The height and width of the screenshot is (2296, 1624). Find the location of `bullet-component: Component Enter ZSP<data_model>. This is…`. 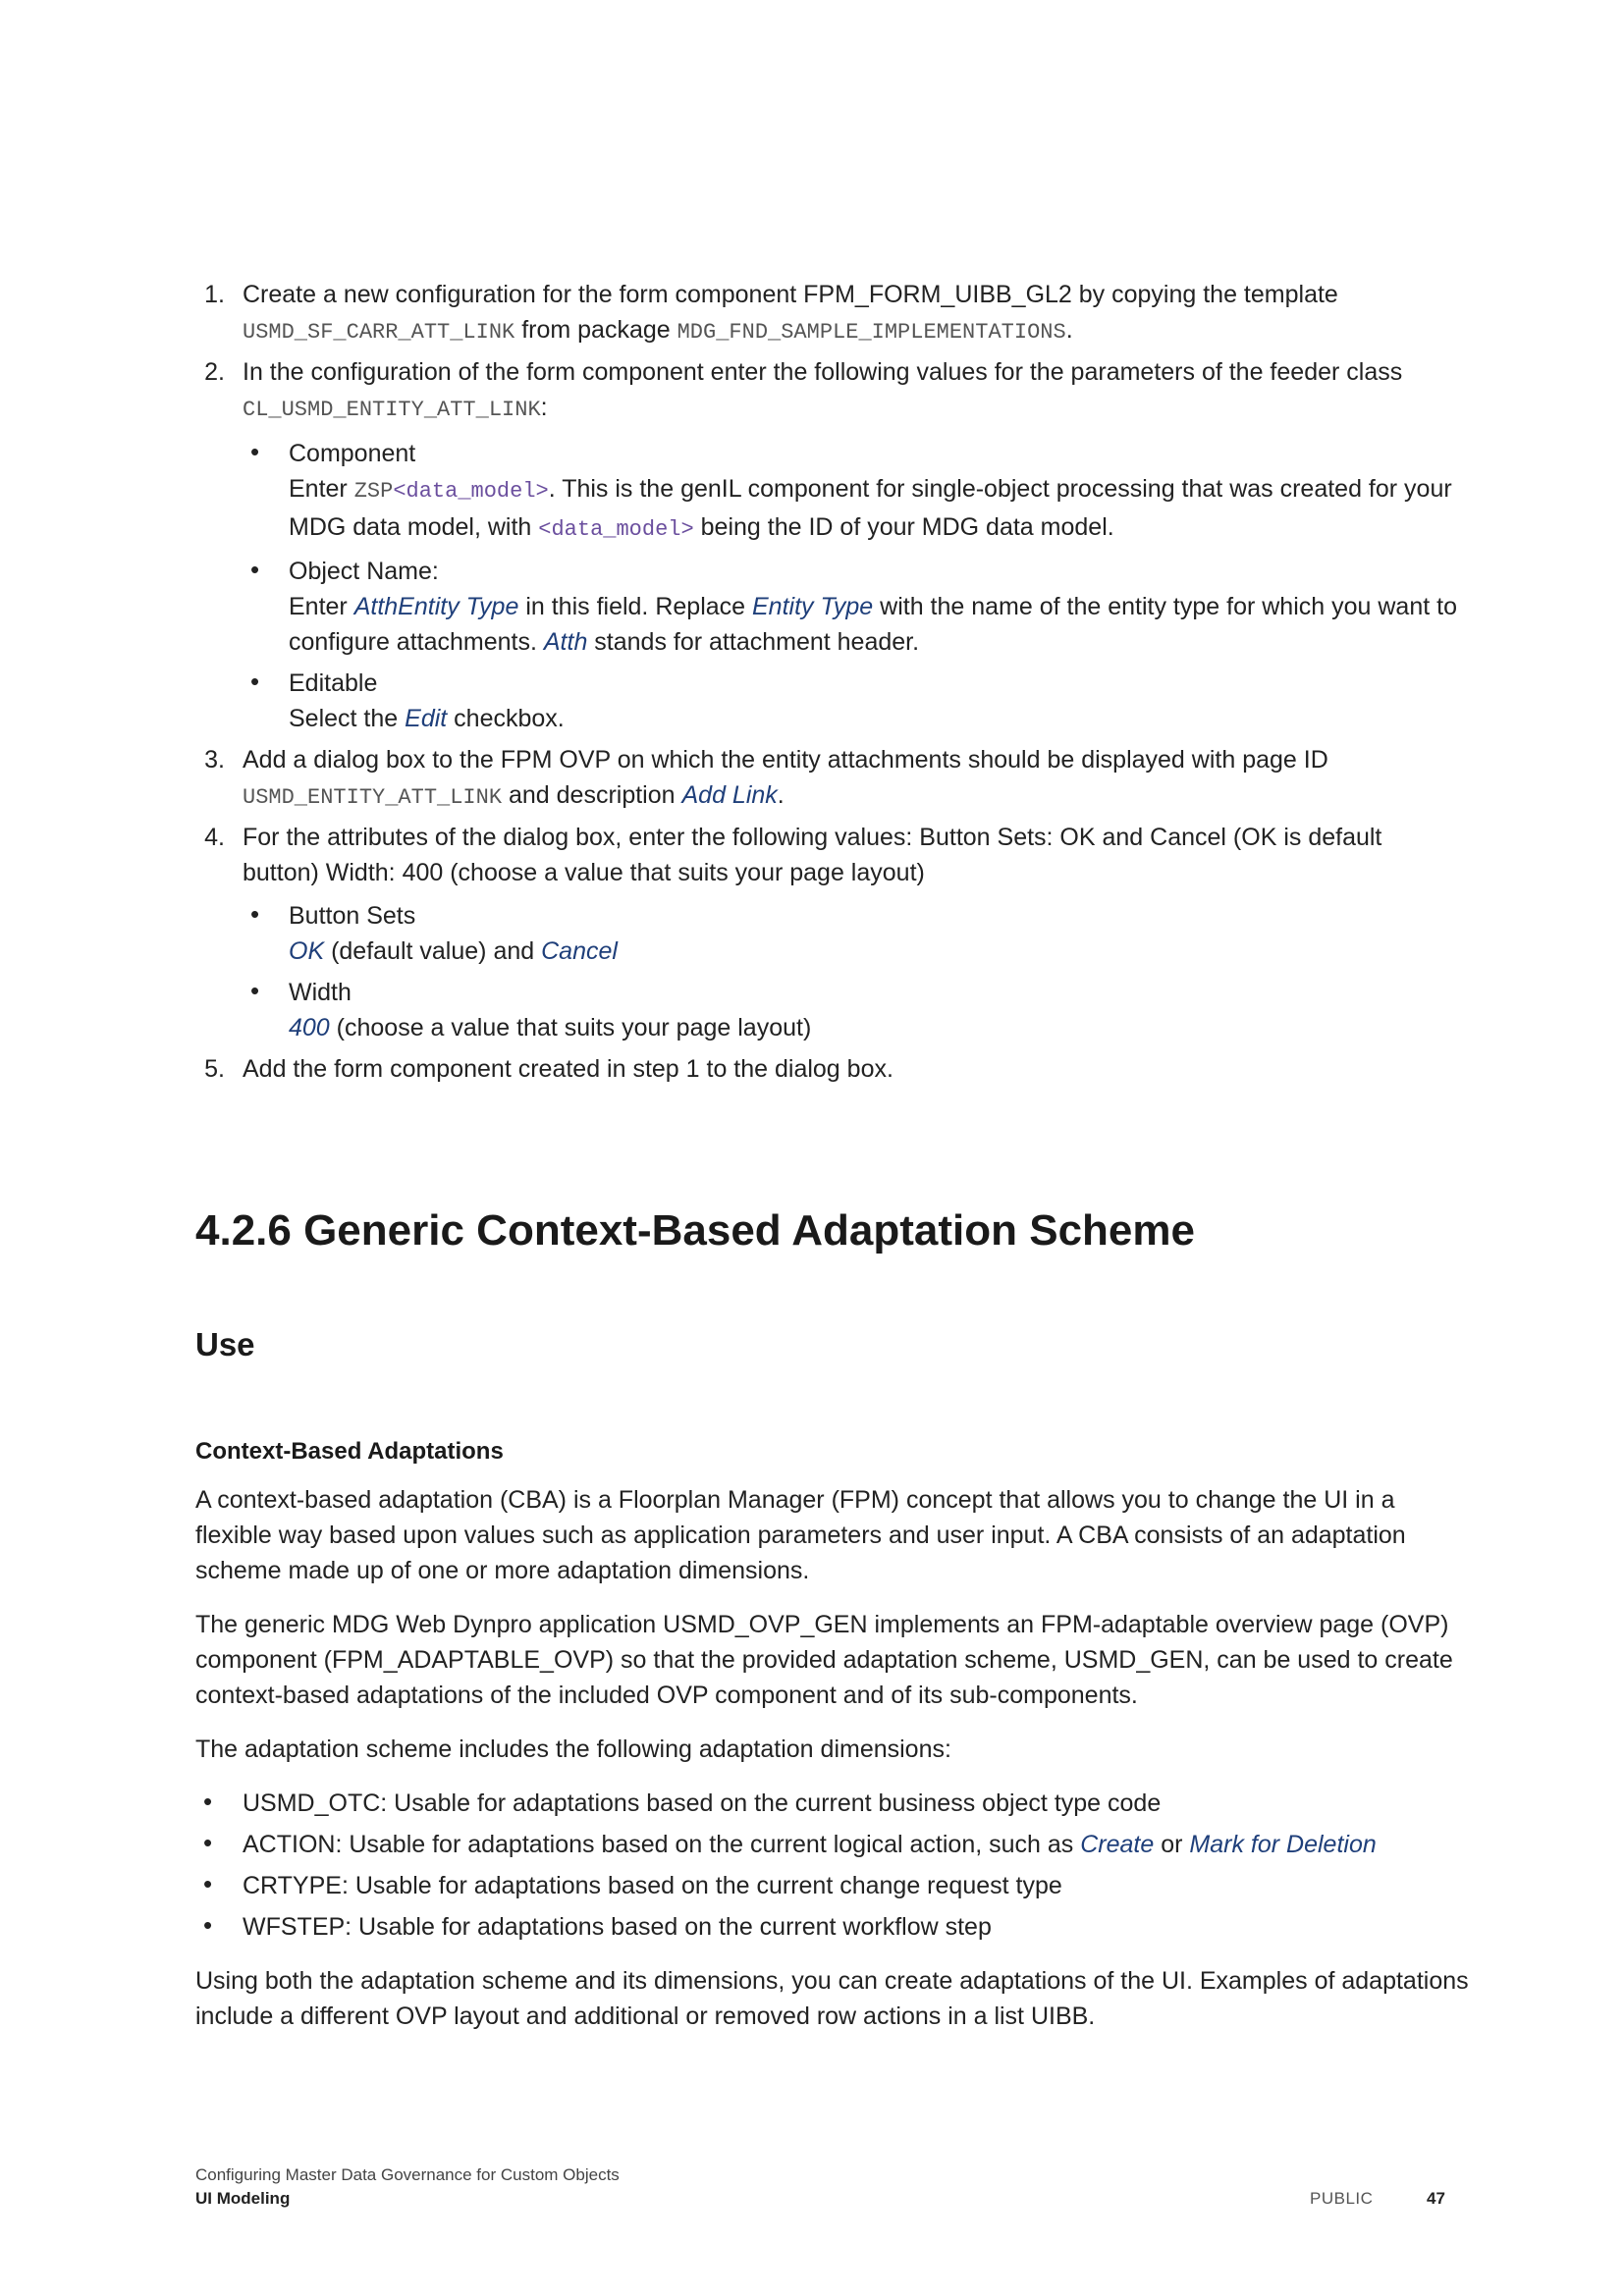

bullet-component: Component Enter ZSP<data_model>. This is… is located at coordinates (852, 491).